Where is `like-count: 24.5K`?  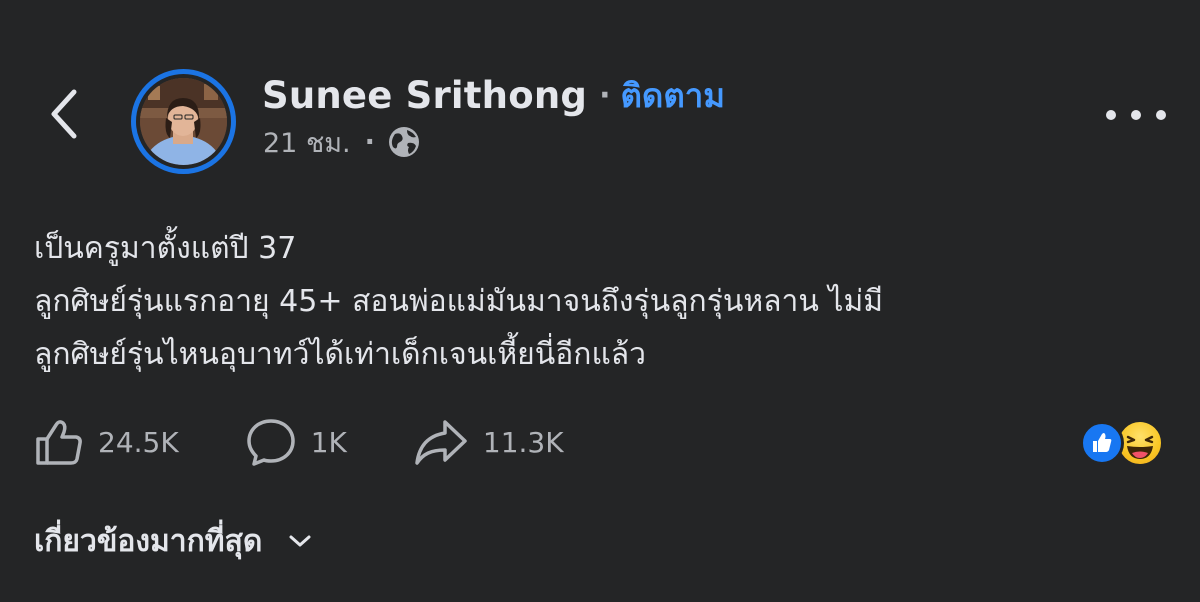 like-count: 24.5K is located at coordinates (138, 442).